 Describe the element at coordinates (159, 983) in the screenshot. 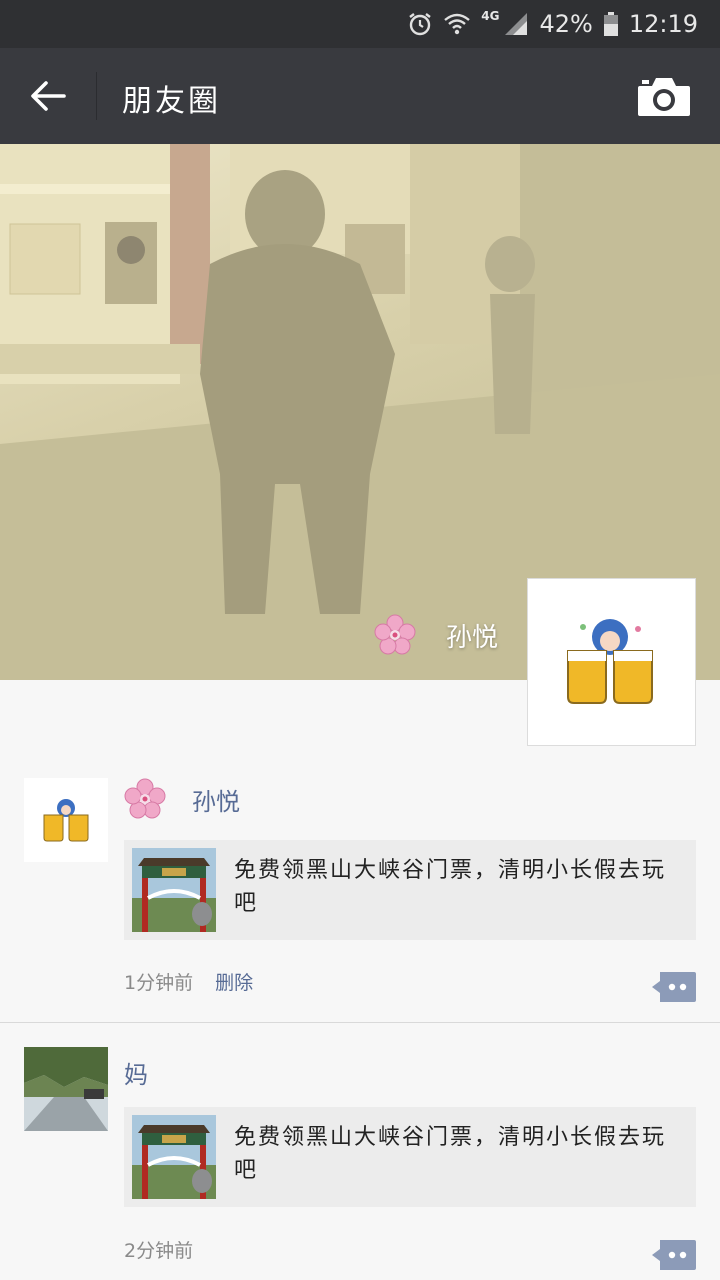

I see `post-time: 1分钟前` at that location.